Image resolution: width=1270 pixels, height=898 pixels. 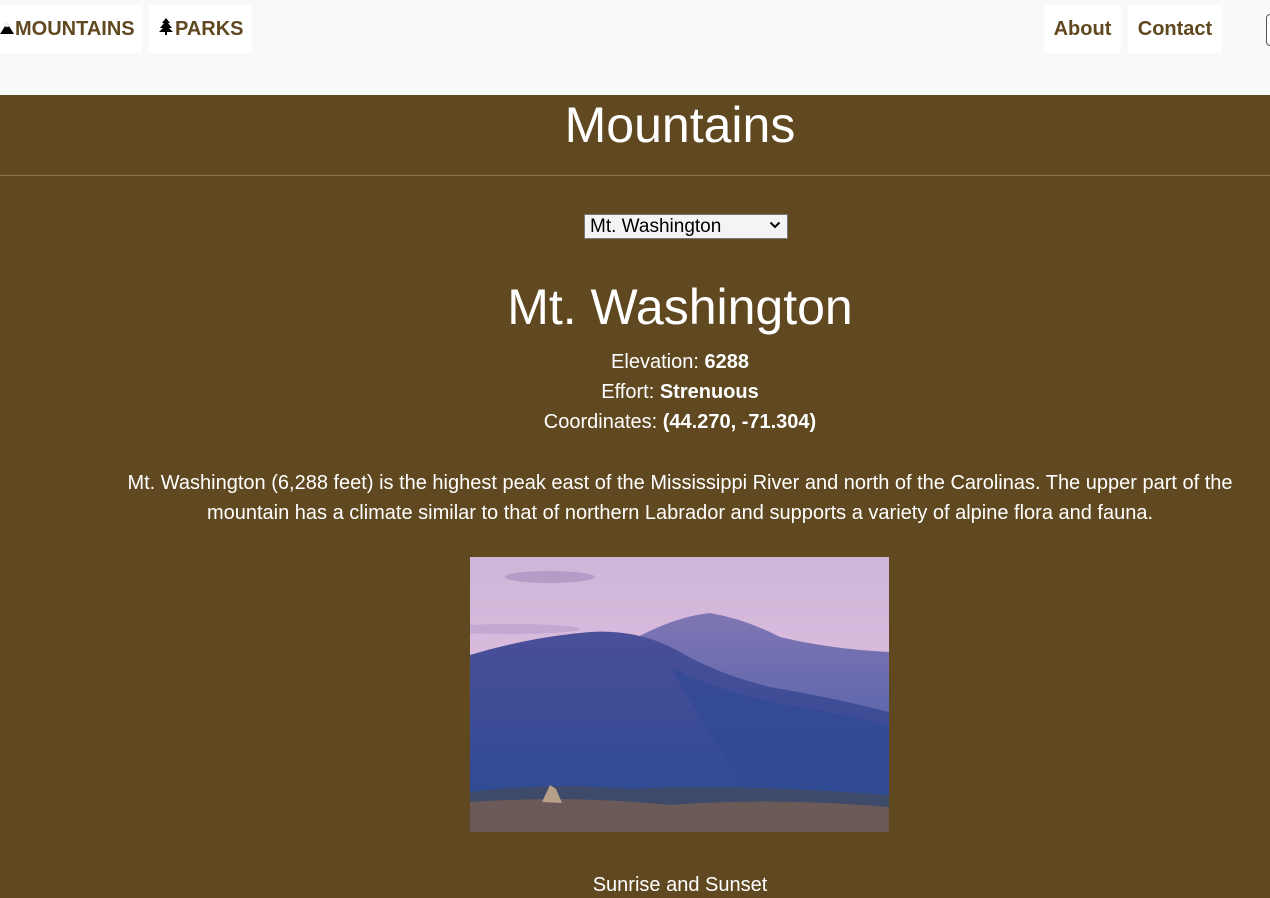 I want to click on nav-about-link: About, so click(x=1082, y=29).